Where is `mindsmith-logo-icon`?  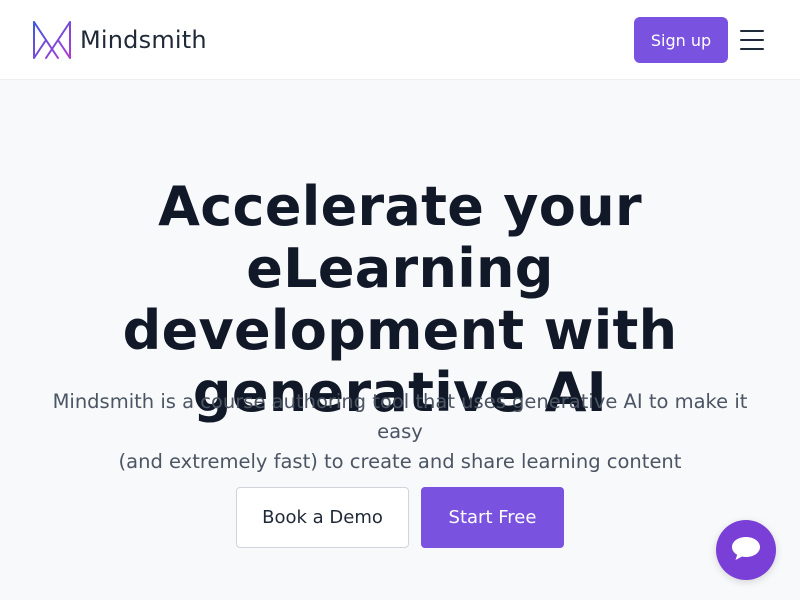
mindsmith-logo-icon is located at coordinates (52, 40).